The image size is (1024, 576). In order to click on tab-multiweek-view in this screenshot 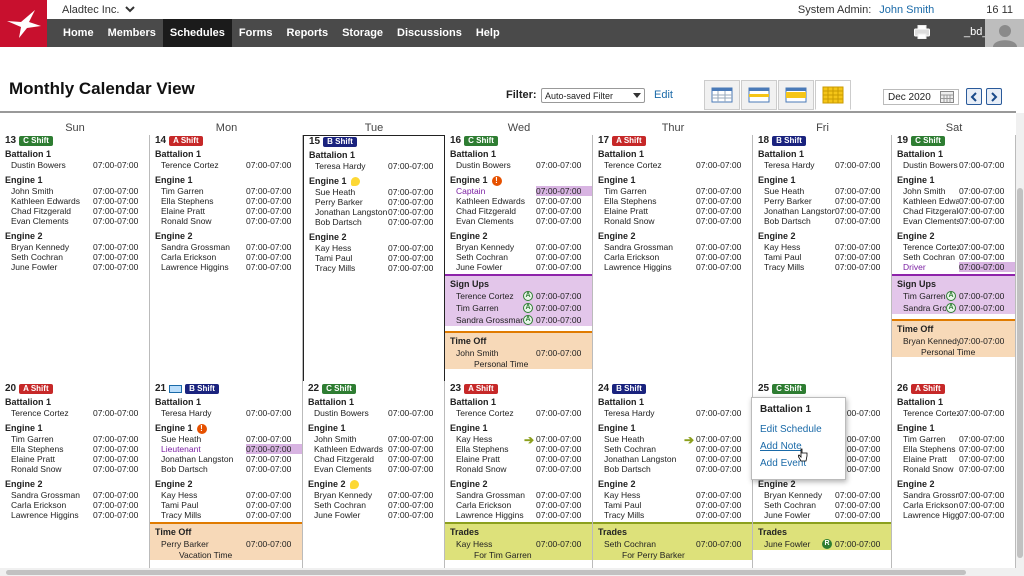, I will do `click(796, 95)`.